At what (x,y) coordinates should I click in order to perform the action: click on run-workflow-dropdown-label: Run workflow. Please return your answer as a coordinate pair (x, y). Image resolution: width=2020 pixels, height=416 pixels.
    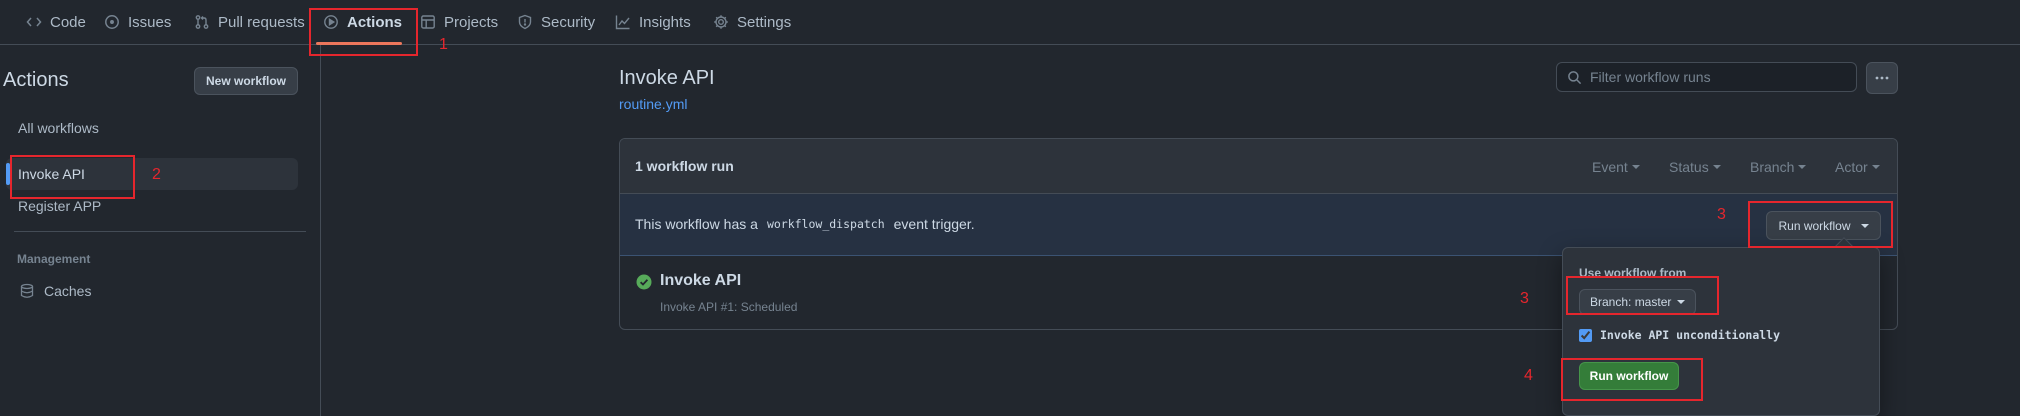
    Looking at the image, I should click on (1814, 225).